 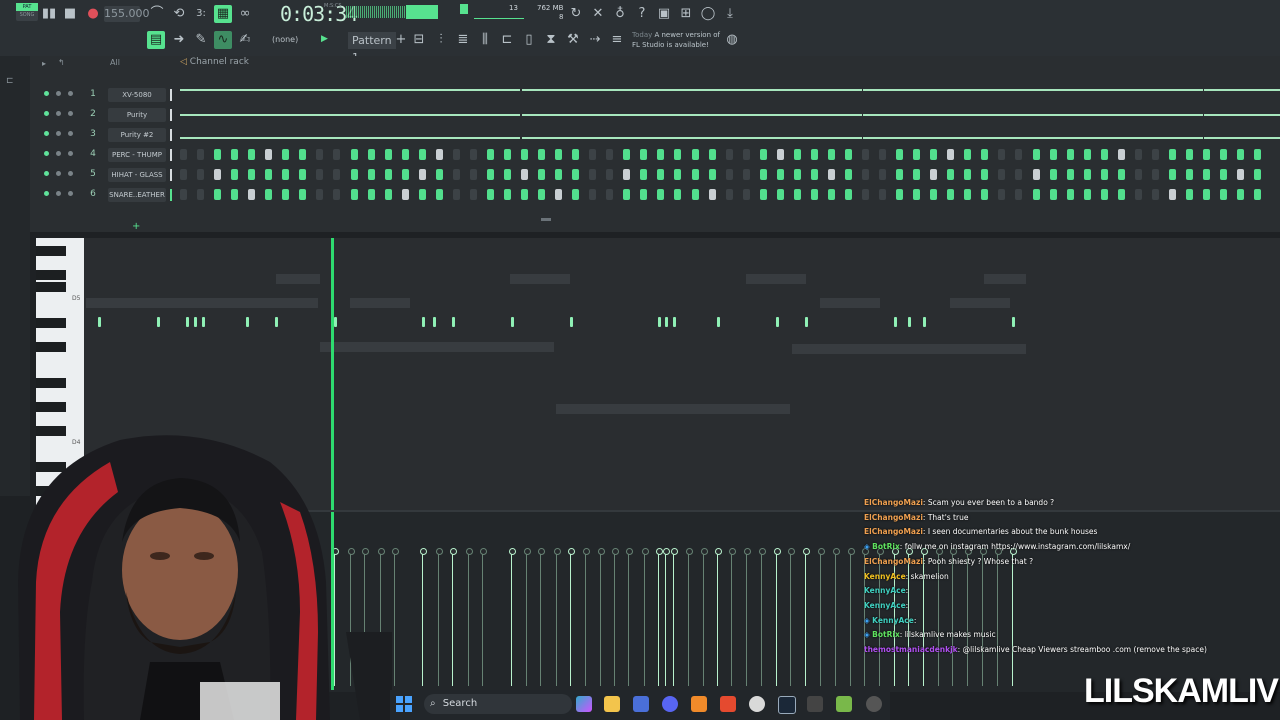 What do you see at coordinates (498, 704) in the screenshot?
I see `taskbar-search: ⌕ Search` at bounding box center [498, 704].